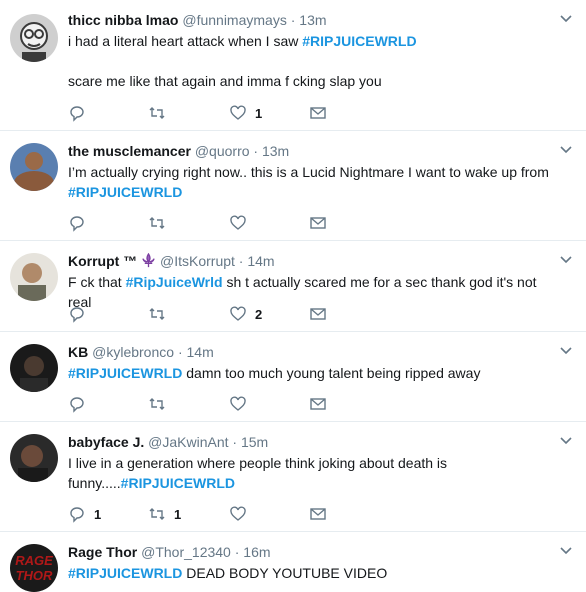 The image size is (586, 592). What do you see at coordinates (123, 20) in the screenshot?
I see `display-name: thicc nibba lmao` at bounding box center [123, 20].